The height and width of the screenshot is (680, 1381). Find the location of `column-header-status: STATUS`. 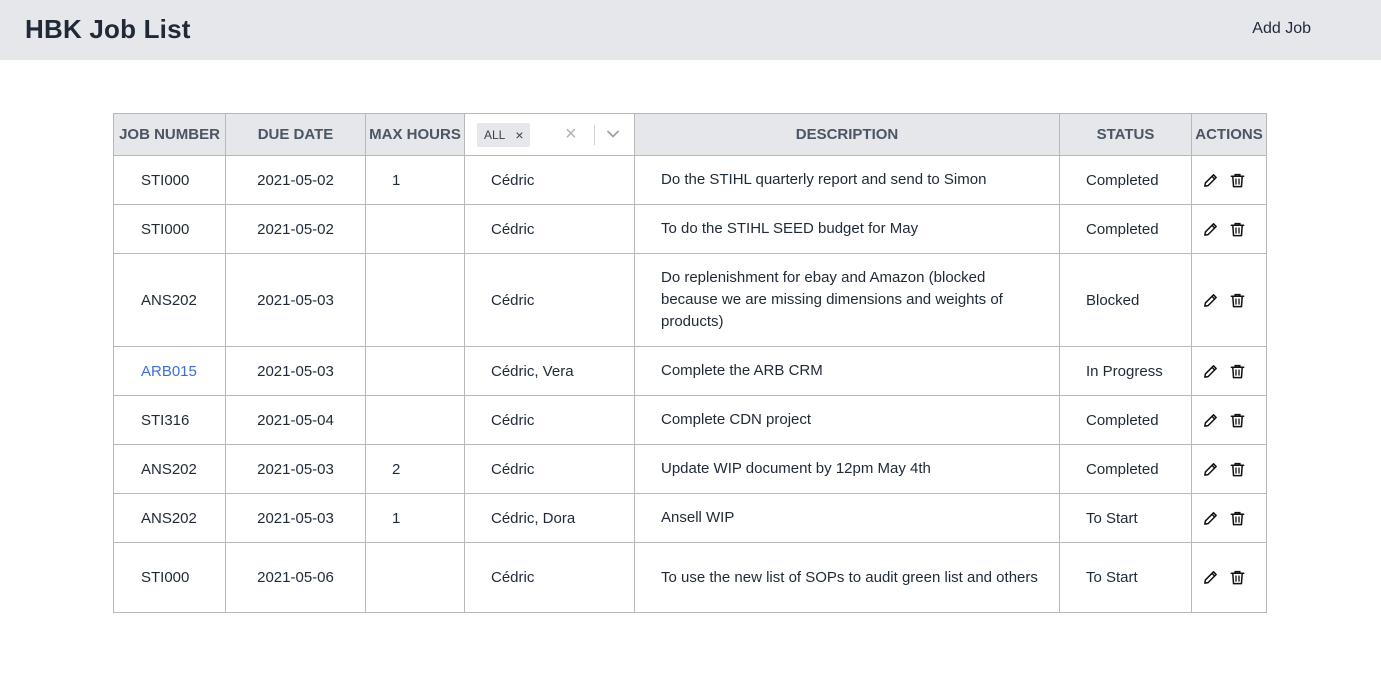

column-header-status: STATUS is located at coordinates (1125, 134).